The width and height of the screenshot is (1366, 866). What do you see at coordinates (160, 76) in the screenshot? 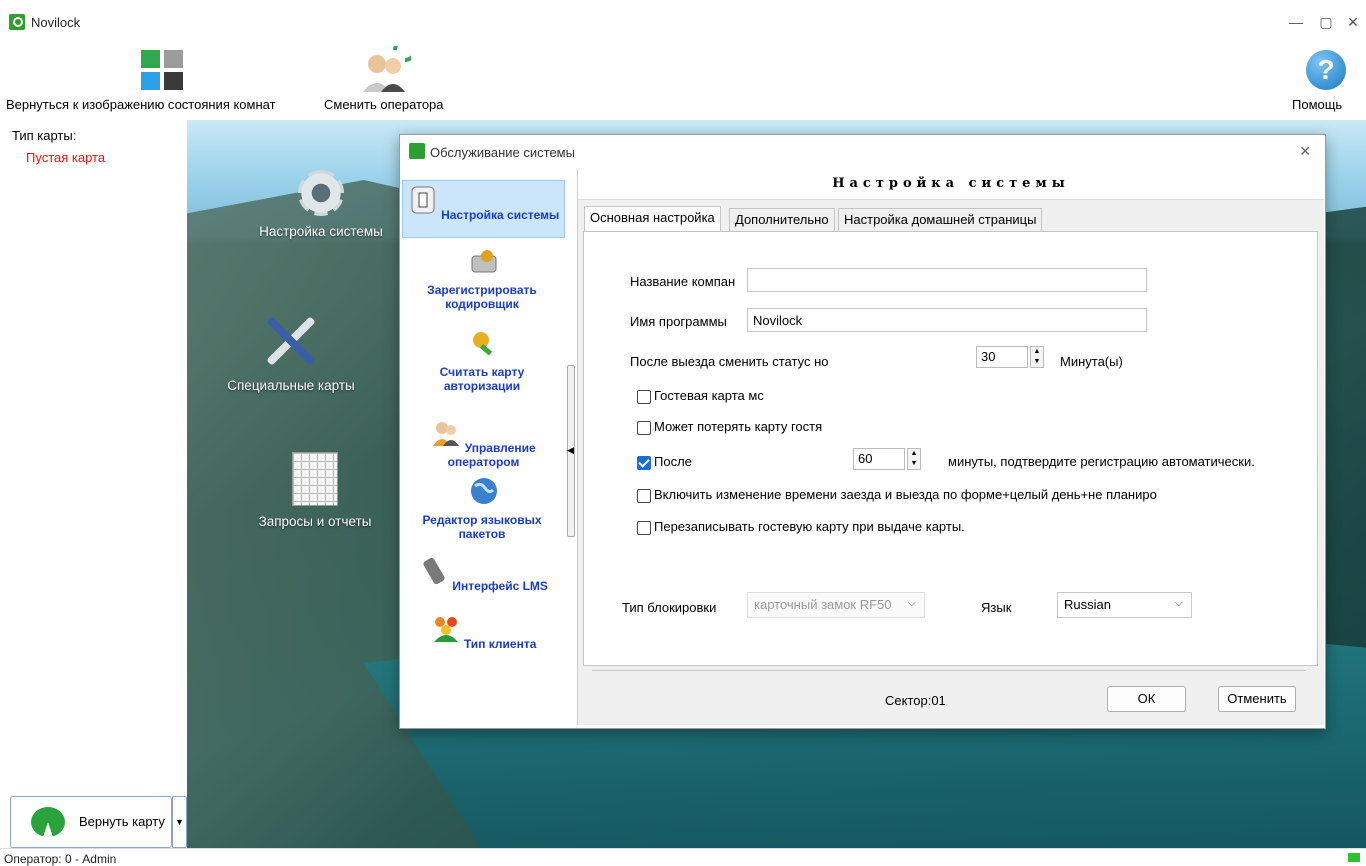
I see `back-to-rooms-button: Вернуться к изображению состояния комнат` at bounding box center [160, 76].